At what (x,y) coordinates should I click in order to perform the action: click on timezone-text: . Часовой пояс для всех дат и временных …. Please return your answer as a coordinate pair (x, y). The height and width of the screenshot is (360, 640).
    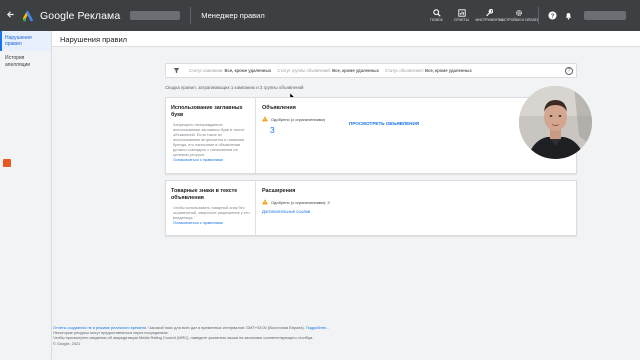
    Looking at the image, I should click on (225, 327).